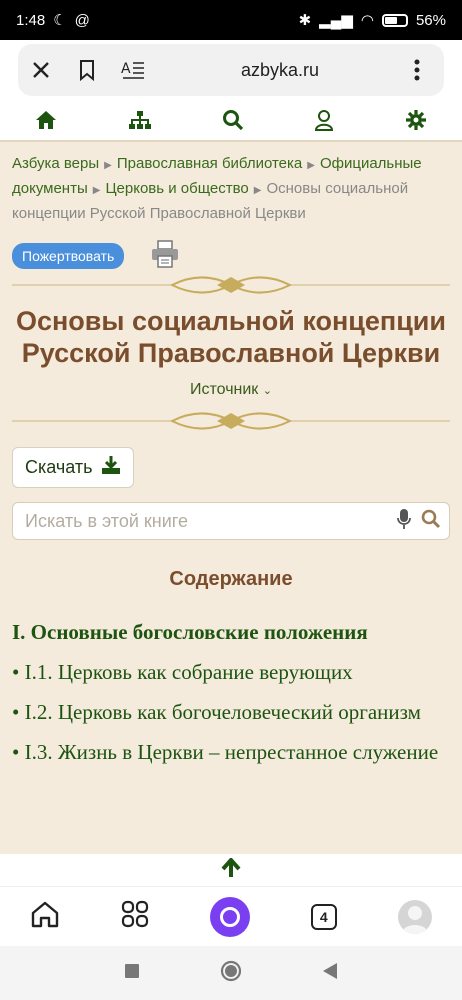  Describe the element at coordinates (111, 467) in the screenshot. I see `download-icon` at that location.